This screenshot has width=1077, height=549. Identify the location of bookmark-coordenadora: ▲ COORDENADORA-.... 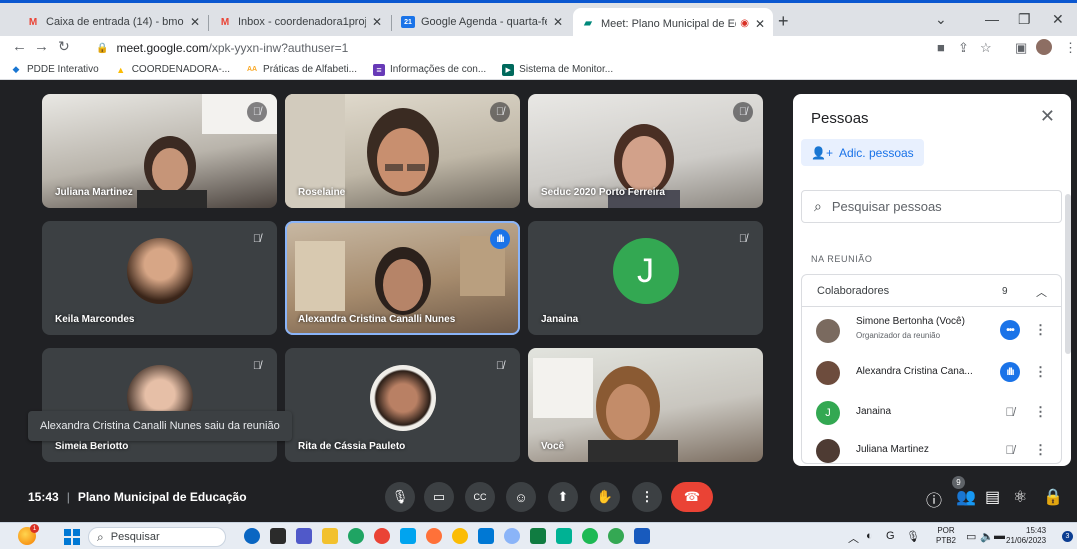
(172, 70).